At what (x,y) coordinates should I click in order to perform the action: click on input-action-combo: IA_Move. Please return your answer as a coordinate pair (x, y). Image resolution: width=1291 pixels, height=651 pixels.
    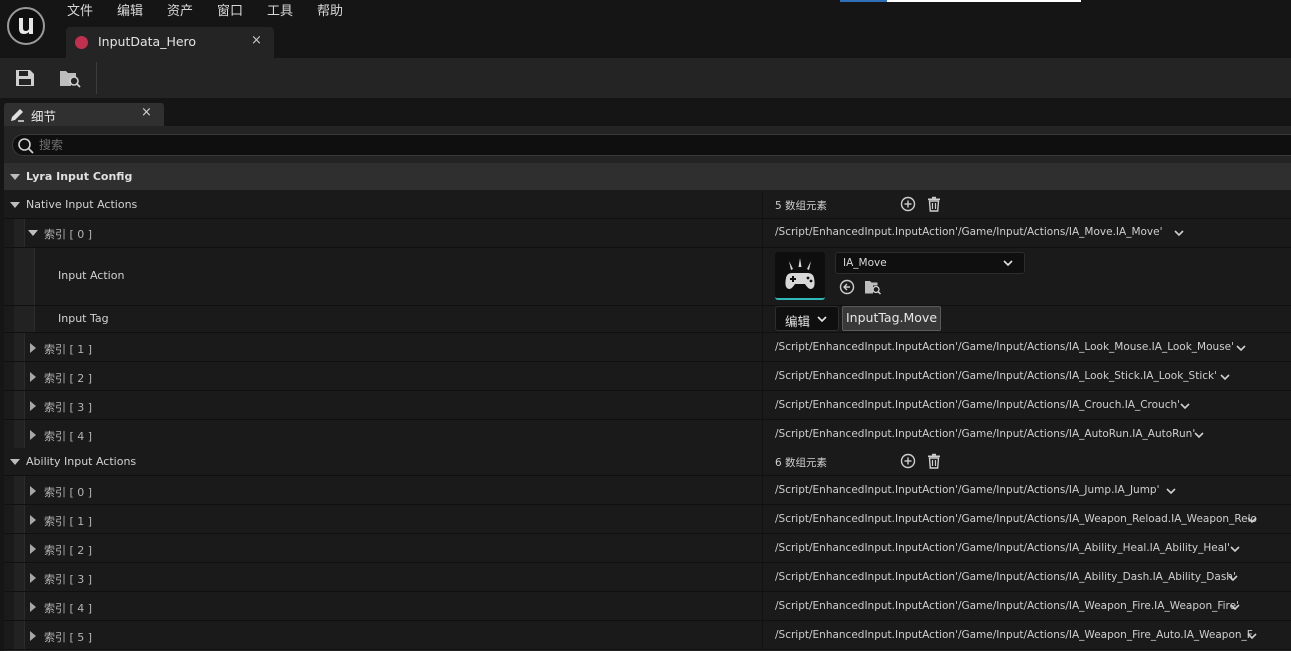
    Looking at the image, I should click on (930, 263).